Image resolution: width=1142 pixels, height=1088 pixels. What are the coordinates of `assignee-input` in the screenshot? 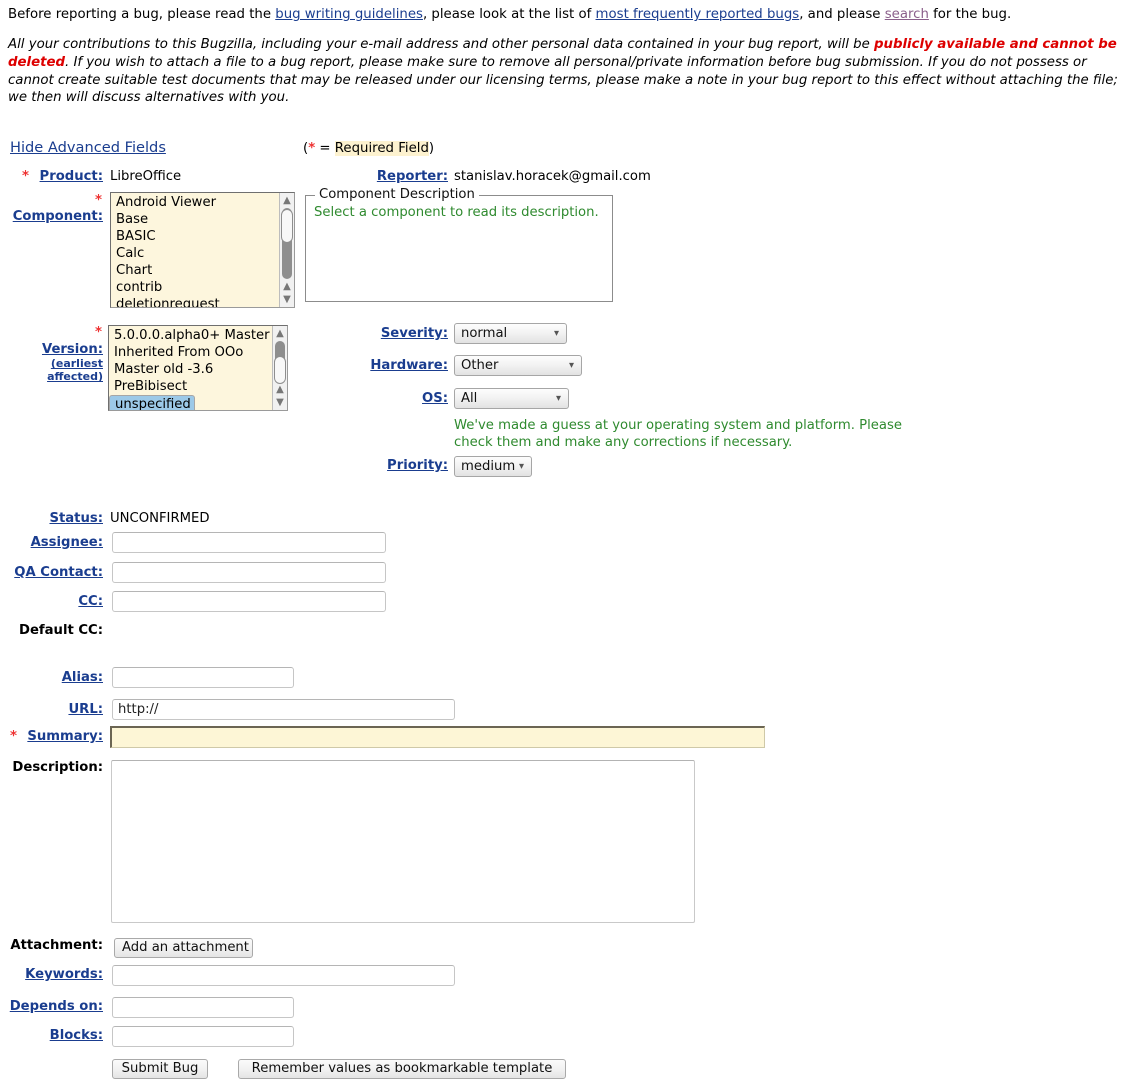 It's located at (249, 542).